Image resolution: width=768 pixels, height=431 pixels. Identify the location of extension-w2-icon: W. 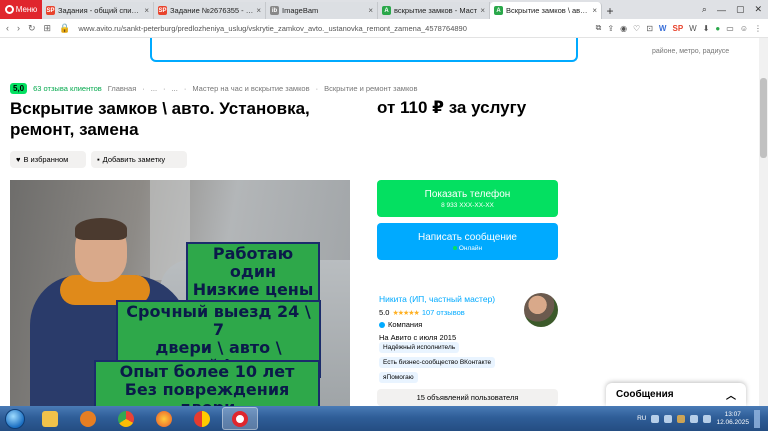
(693, 28).